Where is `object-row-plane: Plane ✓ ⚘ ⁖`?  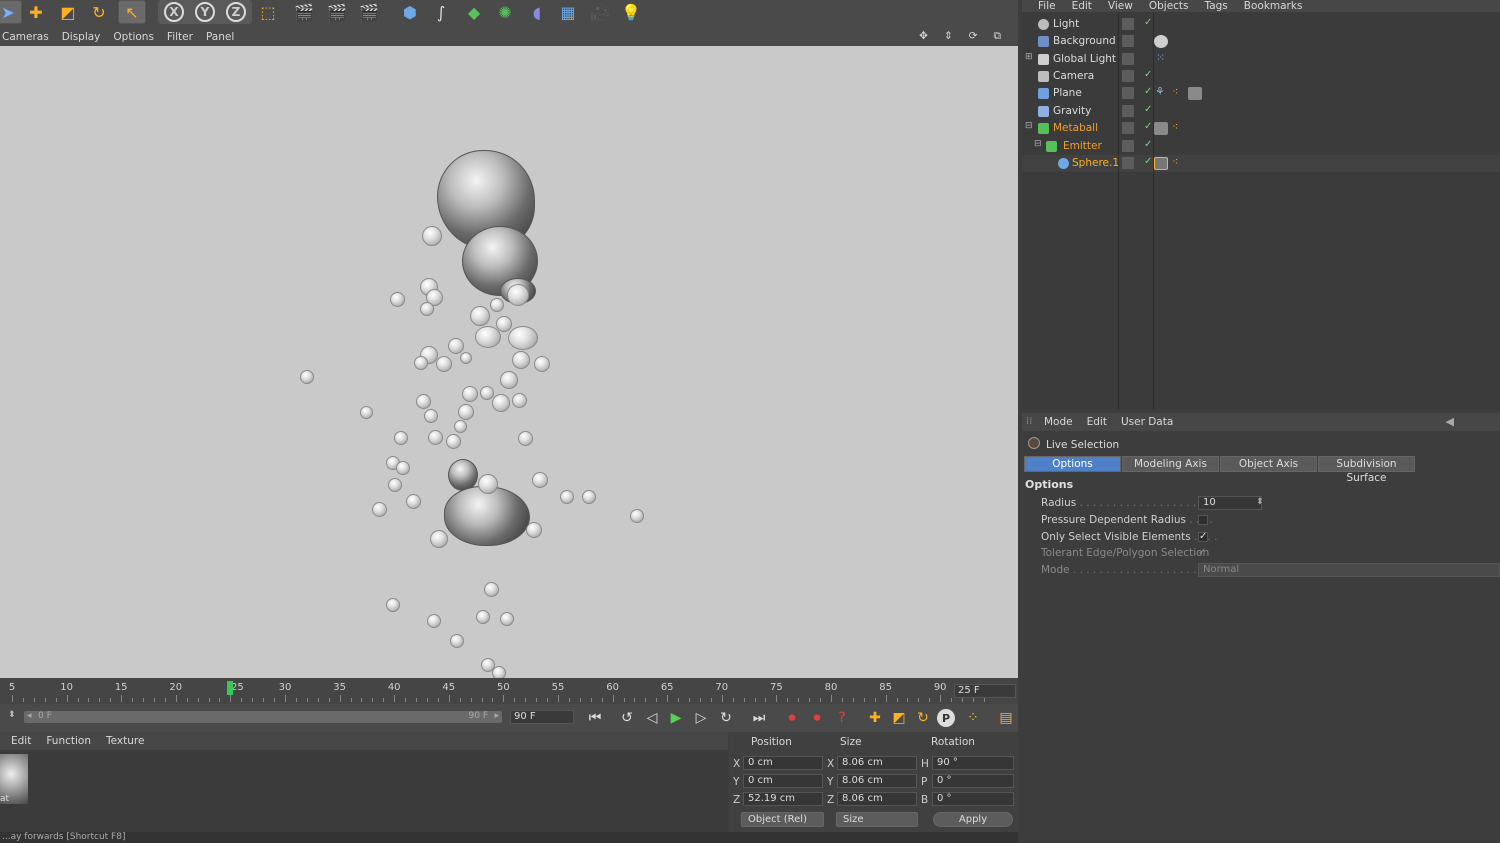
object-row-plane: Plane ✓ ⚘ ⁖ is located at coordinates (1261, 93).